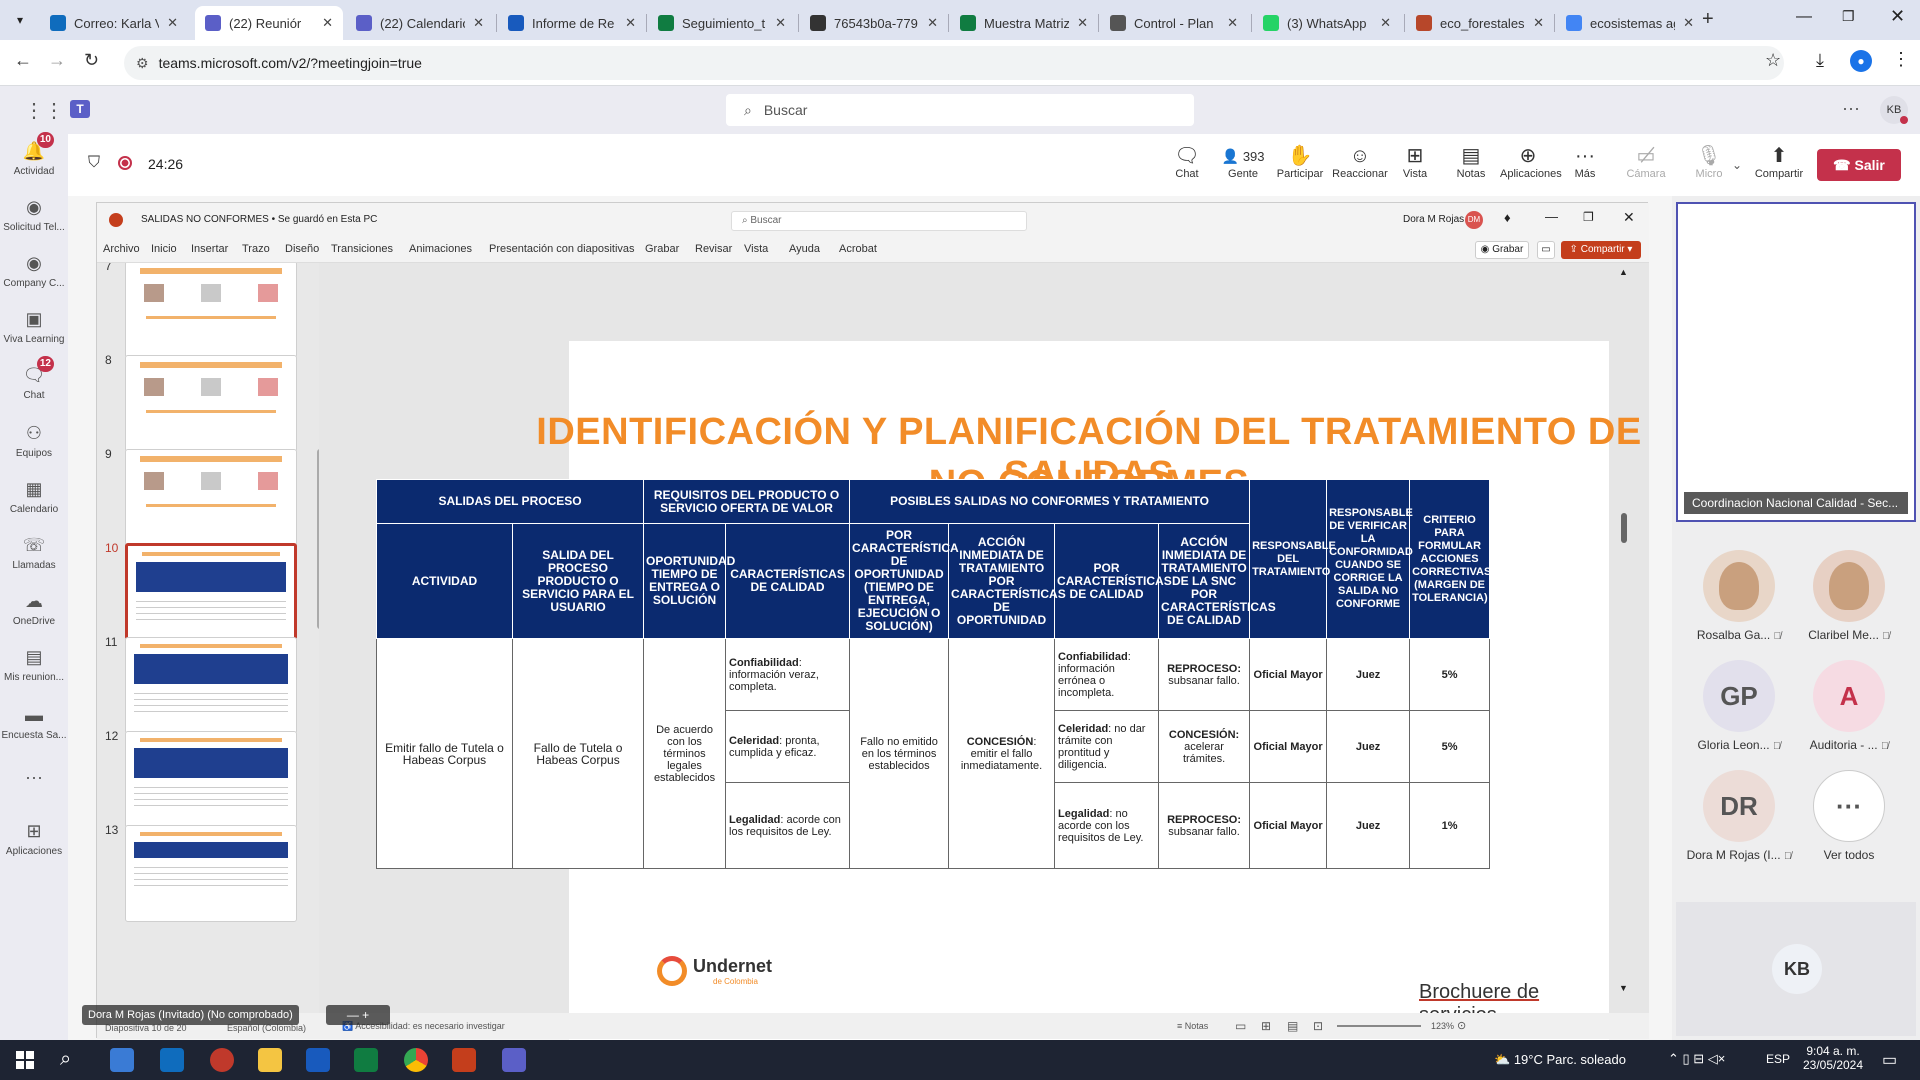 This screenshot has height=1080, width=1920. I want to click on react-button: ☺ Reaccionar, so click(1360, 162).